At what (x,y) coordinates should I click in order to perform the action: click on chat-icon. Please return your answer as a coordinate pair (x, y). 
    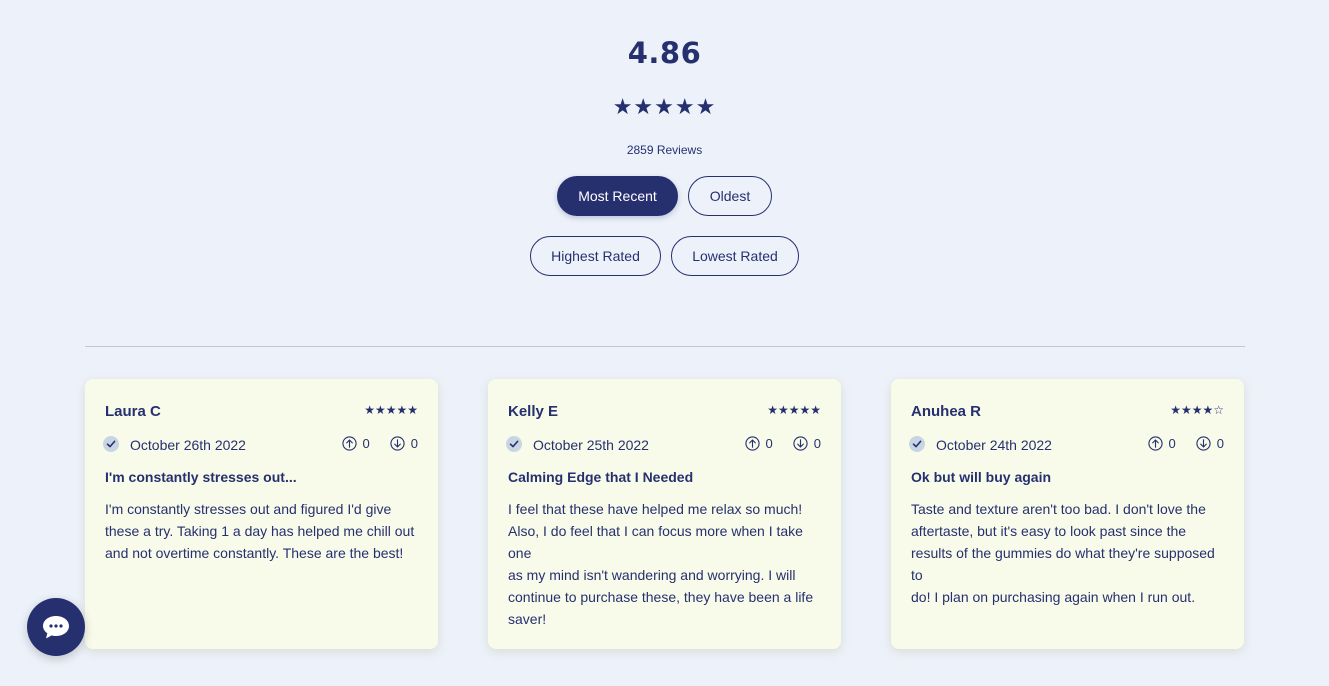
    Looking at the image, I should click on (56, 627).